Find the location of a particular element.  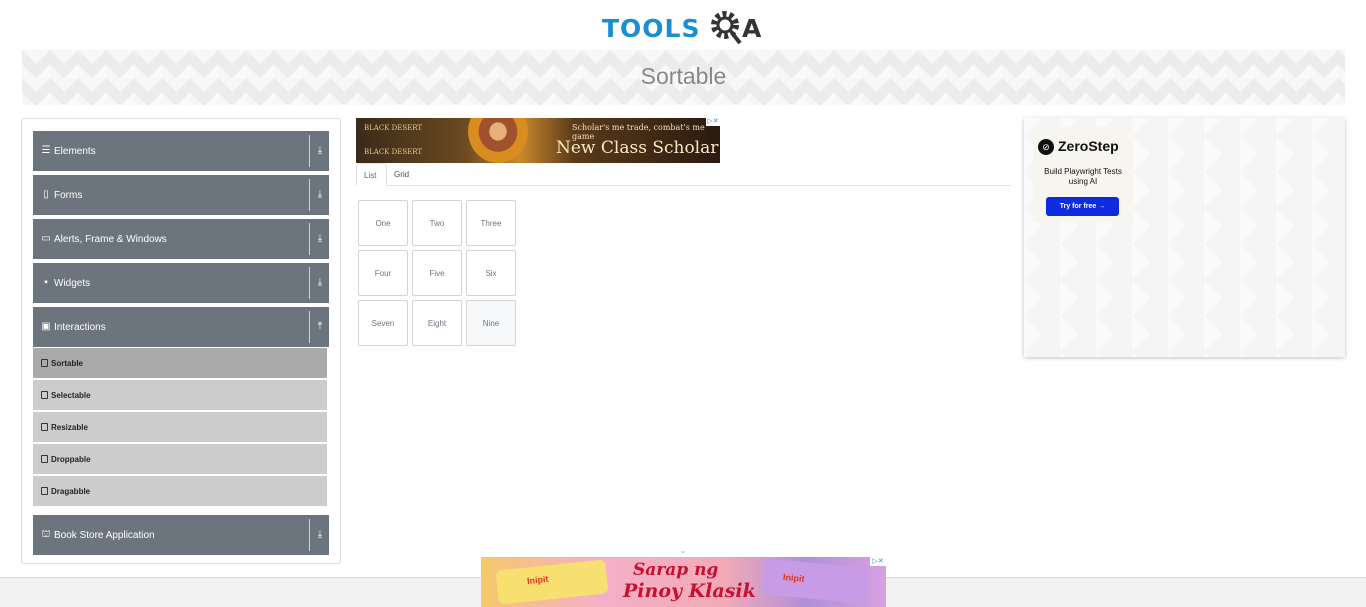

toolsqa-logo: TOOLS A is located at coordinates (684, 27).